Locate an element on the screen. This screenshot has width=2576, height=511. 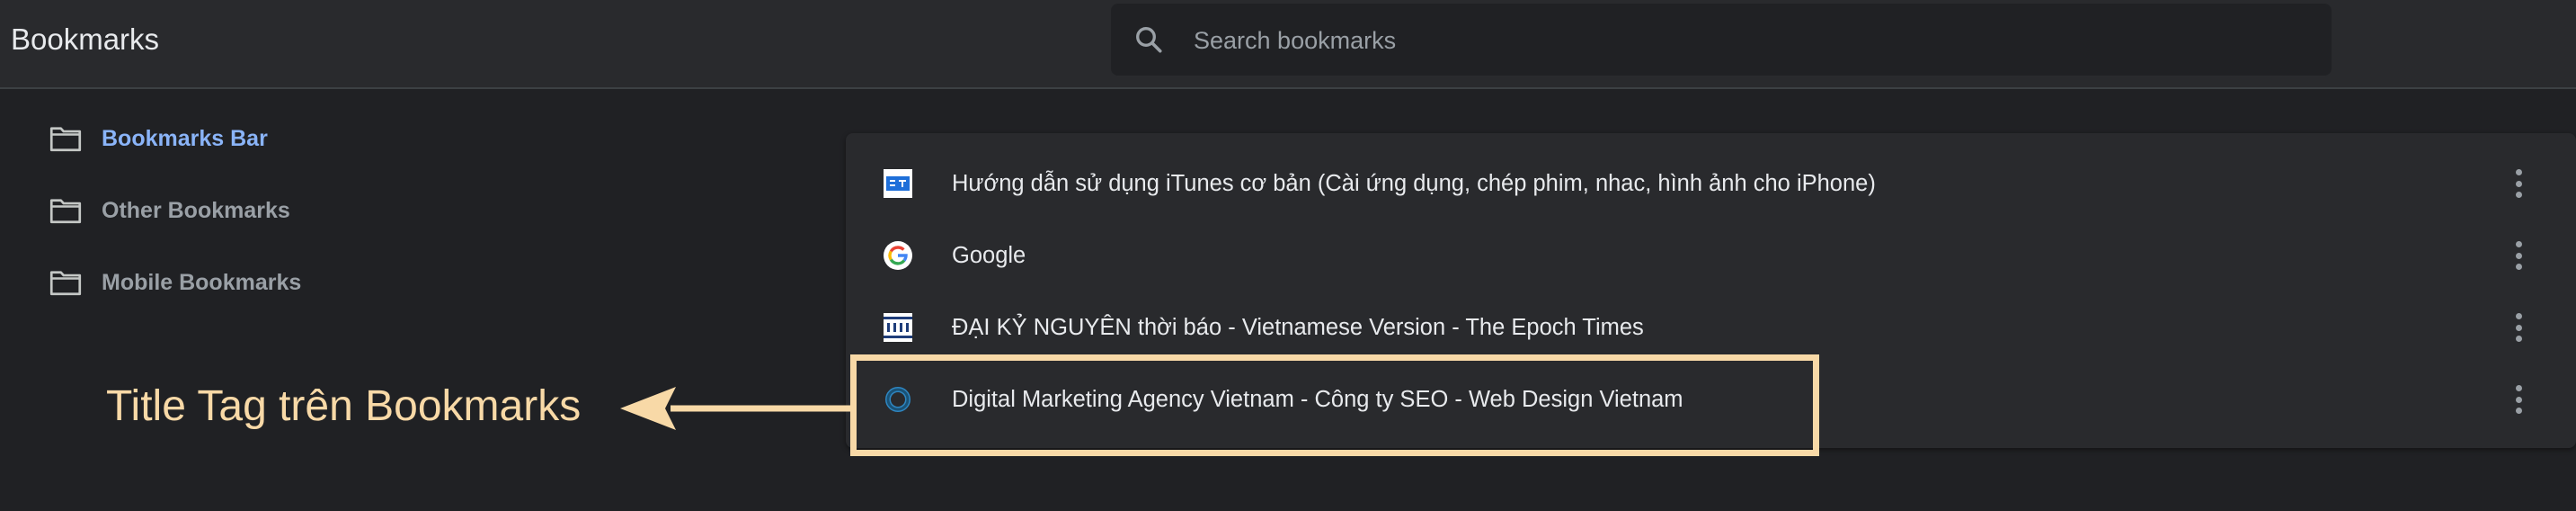
highlight-box is located at coordinates (1334, 405).